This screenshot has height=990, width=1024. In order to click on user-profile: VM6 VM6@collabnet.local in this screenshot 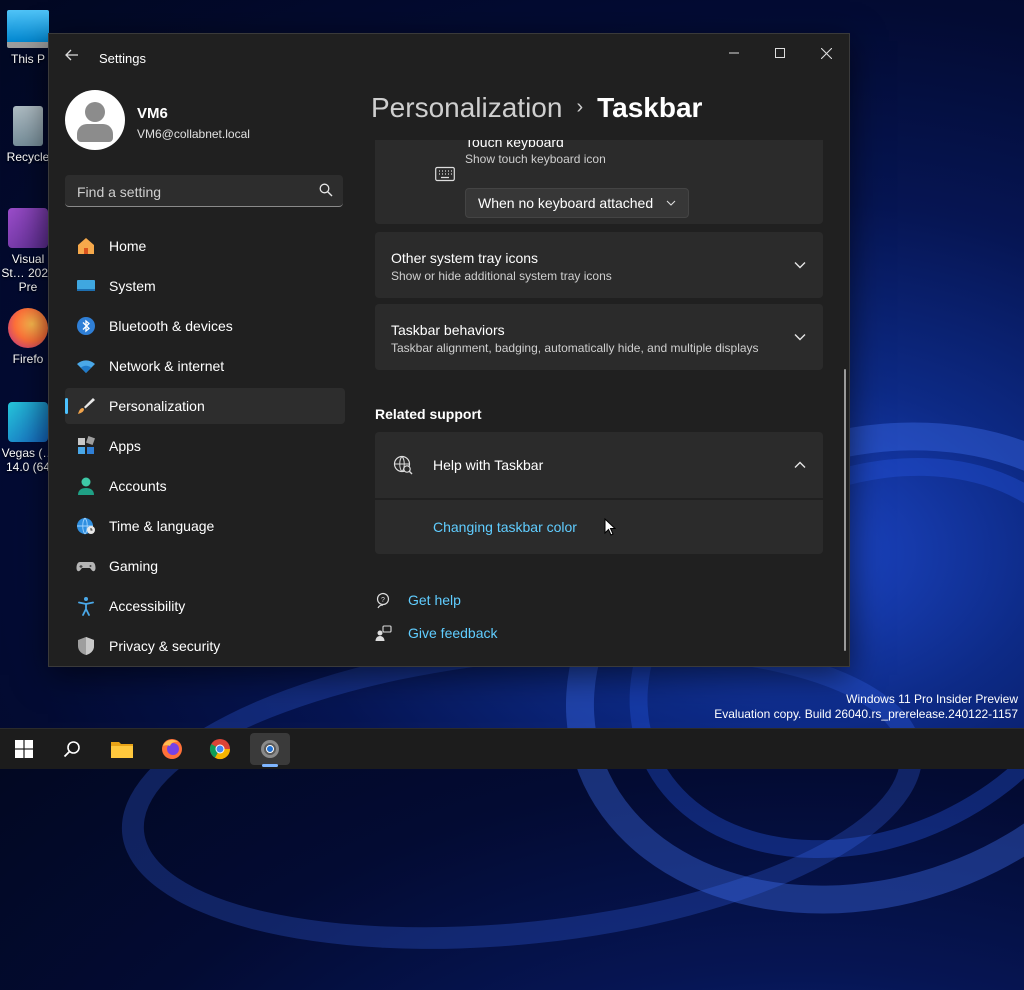, I will do `click(210, 121)`.